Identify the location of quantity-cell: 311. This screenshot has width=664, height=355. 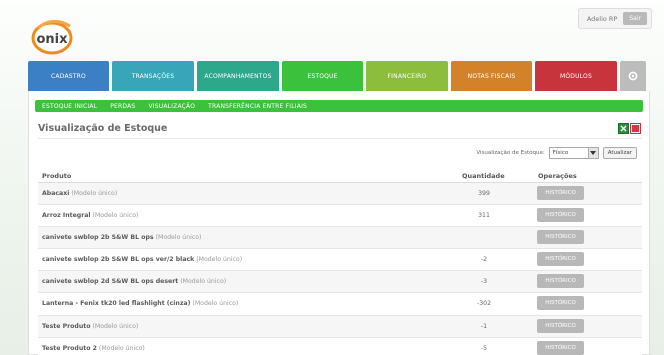
(484, 216).